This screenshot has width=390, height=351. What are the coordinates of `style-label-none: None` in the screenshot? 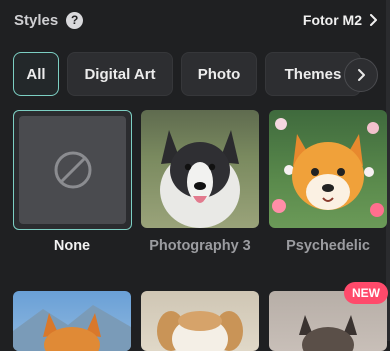 It's located at (72, 246).